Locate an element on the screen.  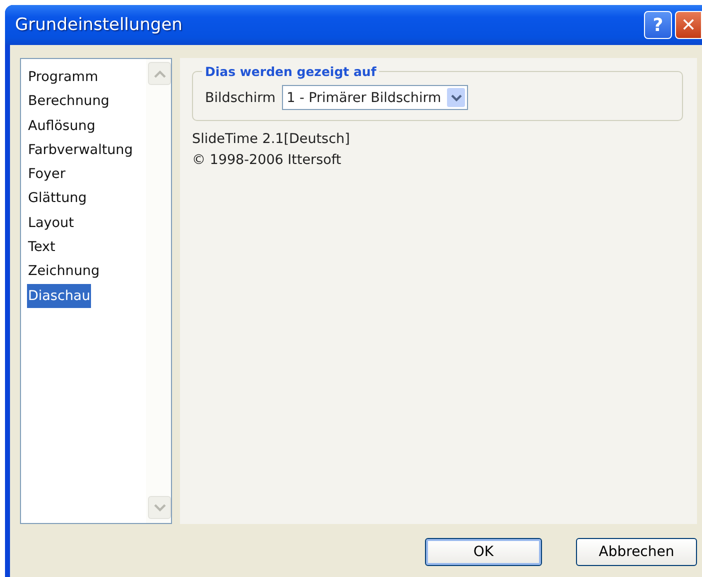
list-item: Glättung is located at coordinates (57, 198).